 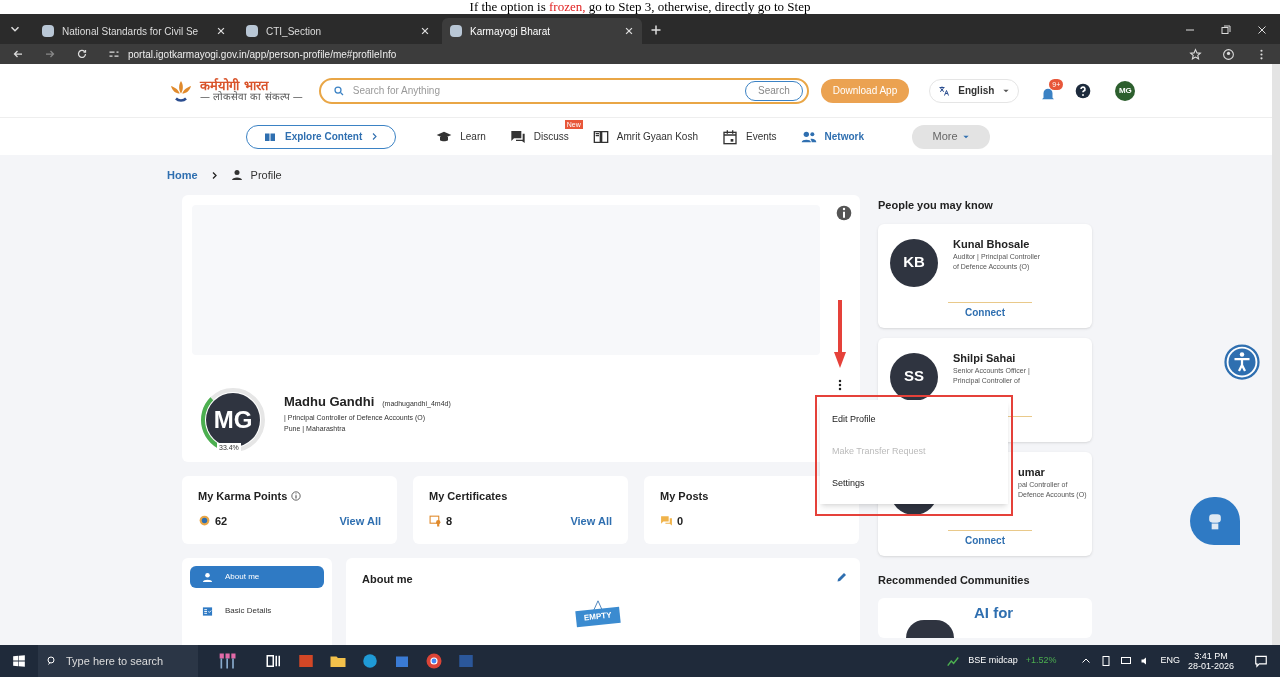 I want to click on stat-value: 62, so click(x=221, y=521).